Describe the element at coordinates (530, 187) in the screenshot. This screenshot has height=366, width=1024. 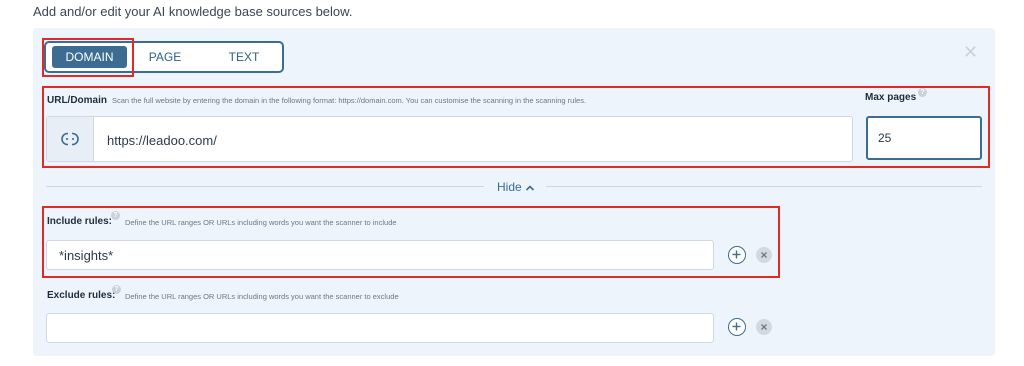
I see `chevron-up-icon` at that location.